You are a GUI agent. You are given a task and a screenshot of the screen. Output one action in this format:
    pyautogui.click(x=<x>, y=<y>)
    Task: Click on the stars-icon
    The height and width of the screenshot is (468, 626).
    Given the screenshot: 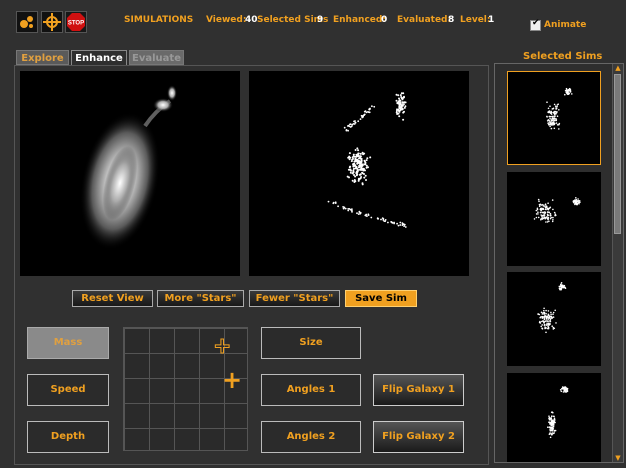 What is the action you would take?
    pyautogui.click(x=27, y=22)
    